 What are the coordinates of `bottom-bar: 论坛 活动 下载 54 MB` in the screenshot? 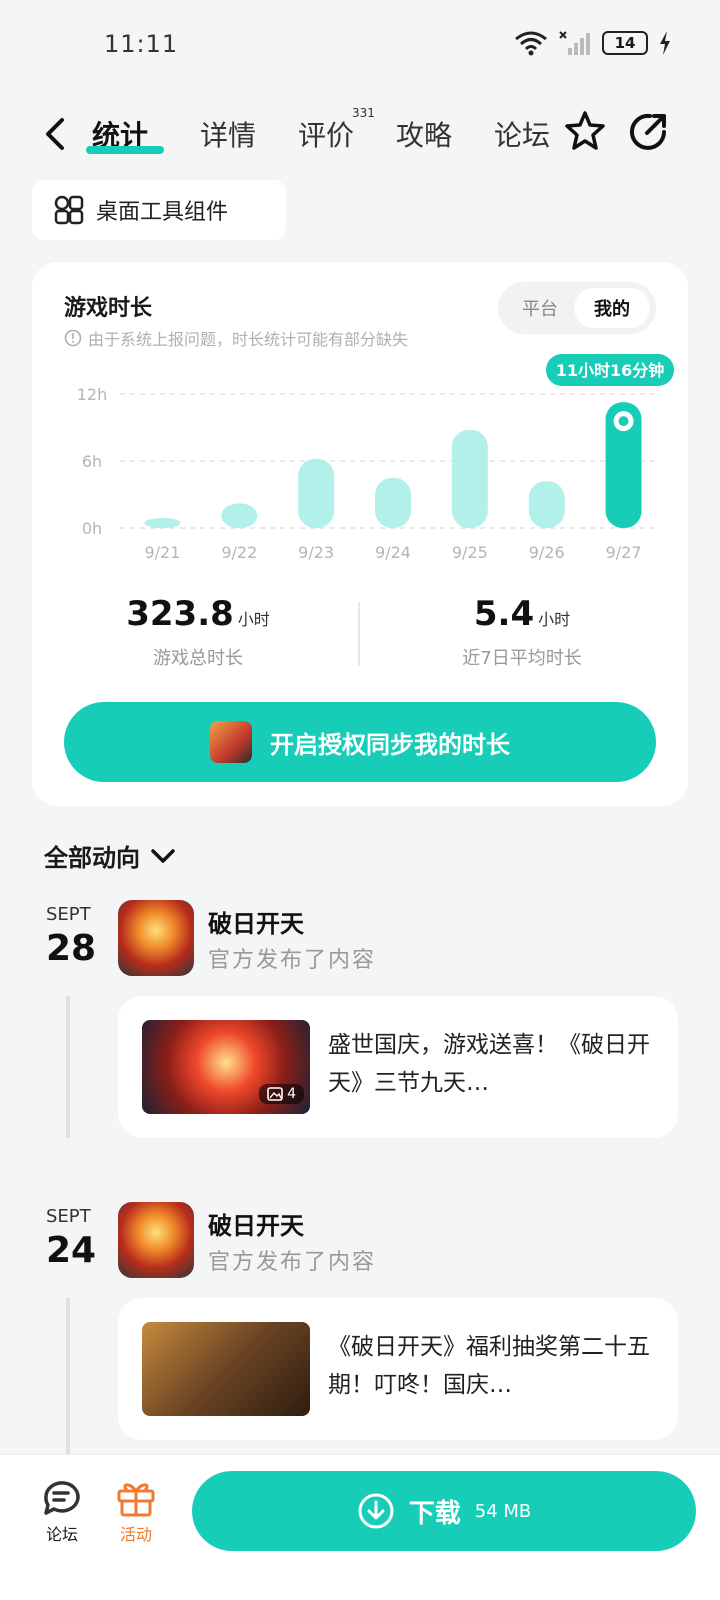 It's located at (360, 1527).